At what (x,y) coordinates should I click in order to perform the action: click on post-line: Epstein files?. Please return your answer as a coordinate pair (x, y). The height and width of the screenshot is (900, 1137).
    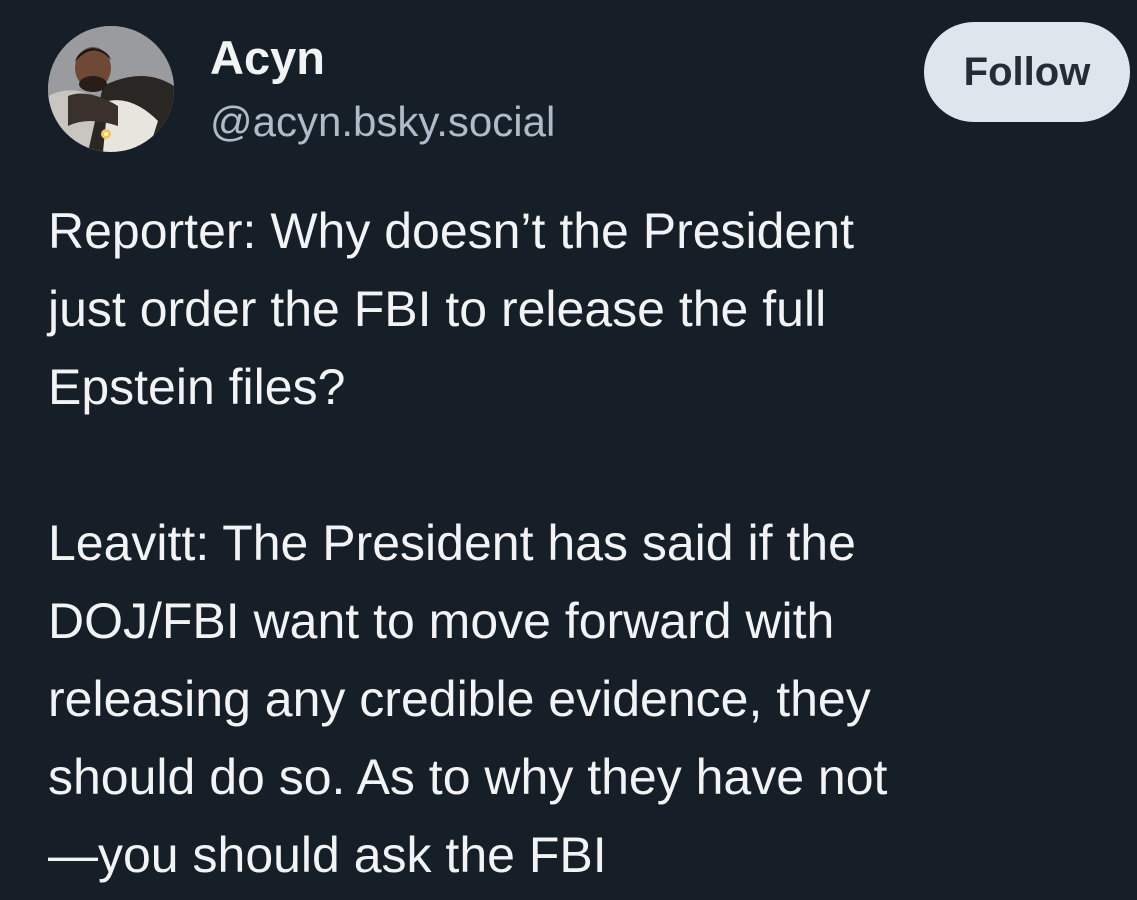
    Looking at the image, I should click on (197, 387).